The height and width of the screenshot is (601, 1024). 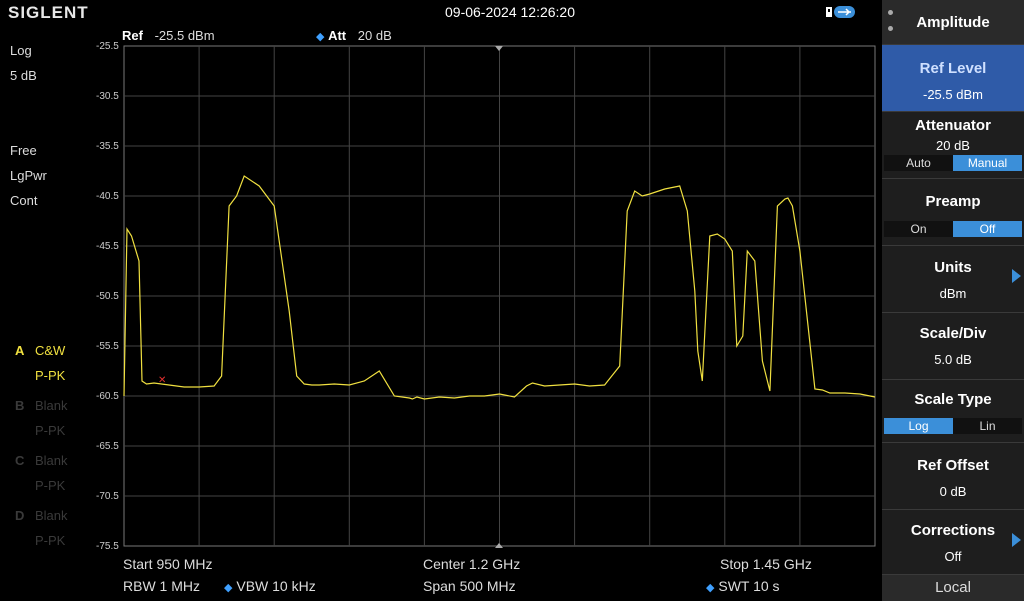 I want to click on units-value: dBm, so click(x=953, y=293).